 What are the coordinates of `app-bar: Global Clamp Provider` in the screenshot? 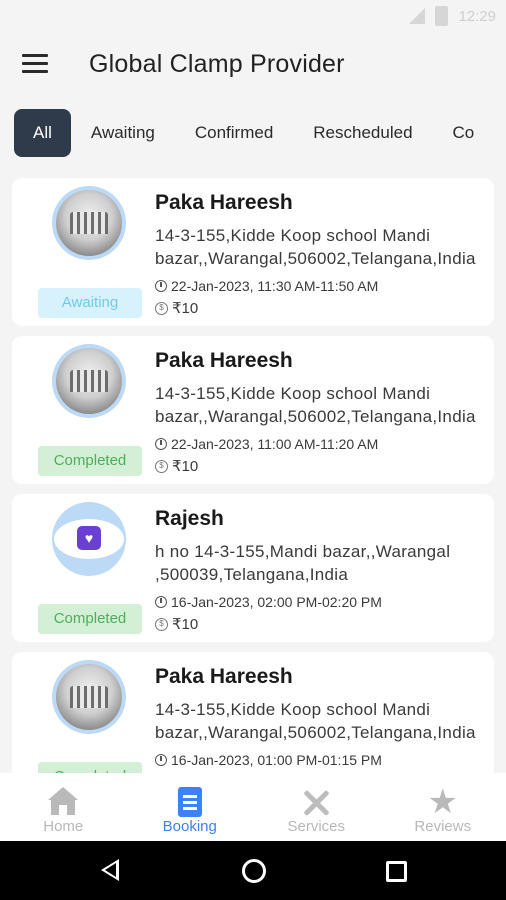 It's located at (253, 66).